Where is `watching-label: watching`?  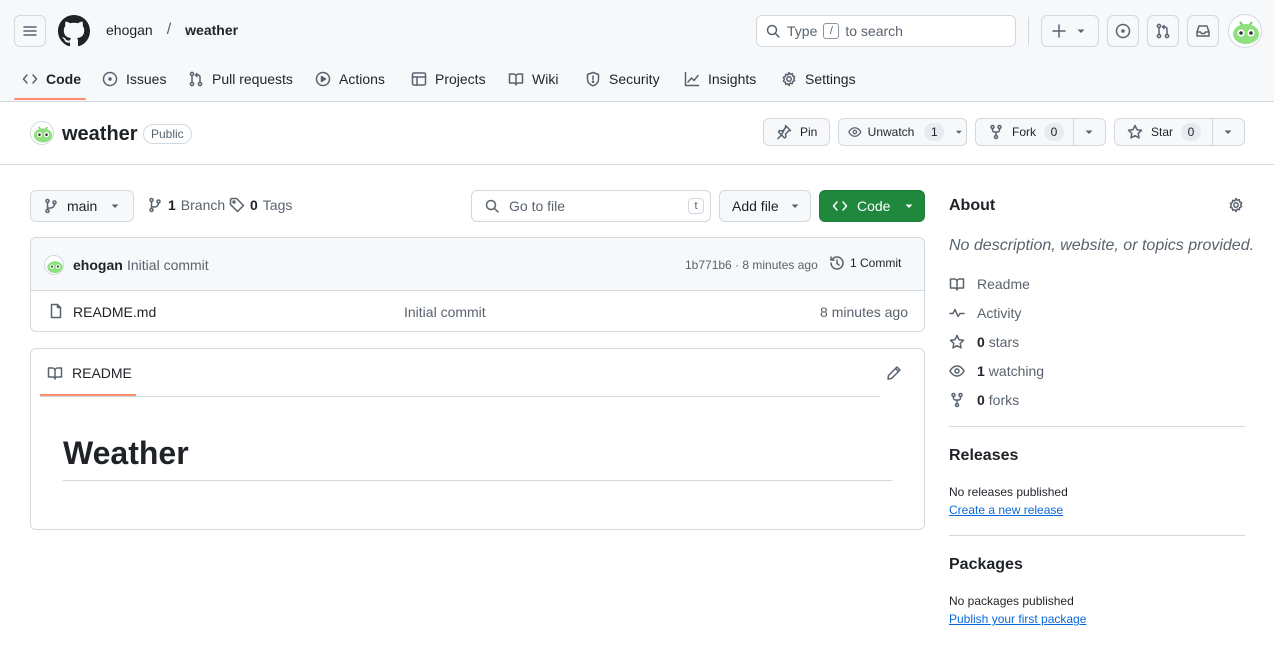 watching-label: watching is located at coordinates (1016, 371).